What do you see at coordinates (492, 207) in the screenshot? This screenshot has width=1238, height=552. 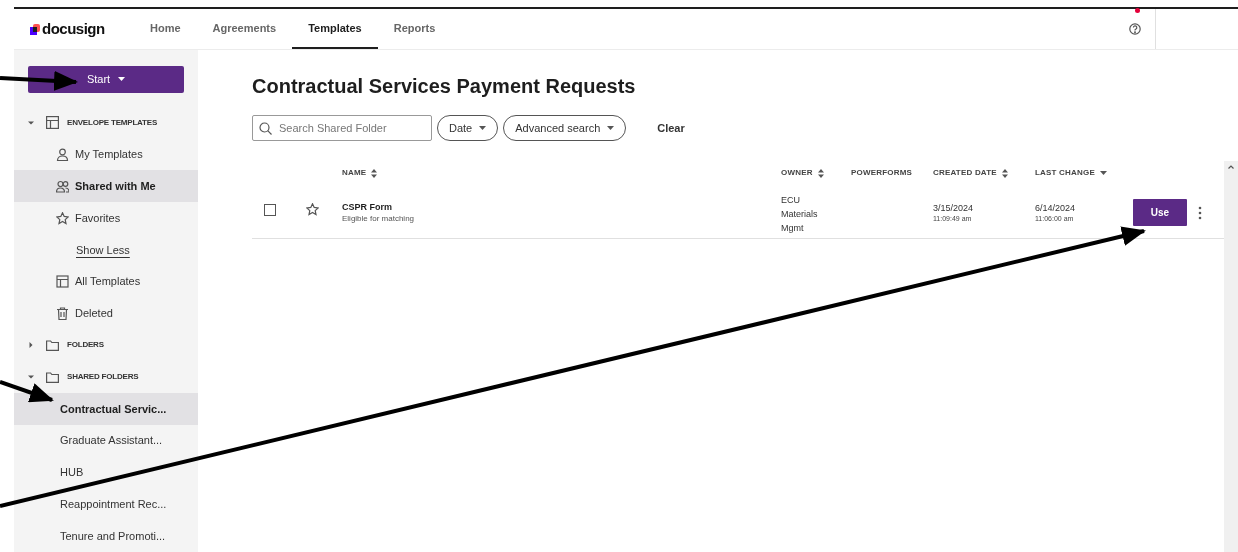 I see `template-name: CSPR Form` at bounding box center [492, 207].